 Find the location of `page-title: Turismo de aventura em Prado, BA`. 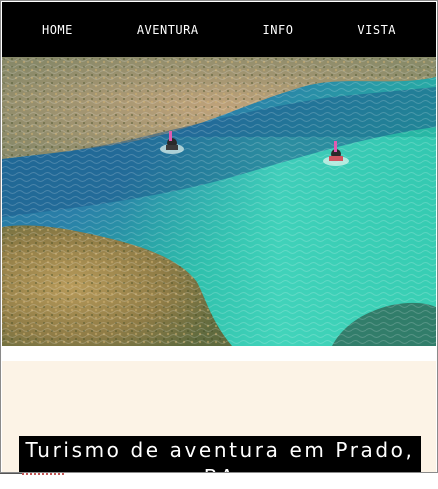

page-title: Turismo de aventura em Prado, BA is located at coordinates (220, 454).